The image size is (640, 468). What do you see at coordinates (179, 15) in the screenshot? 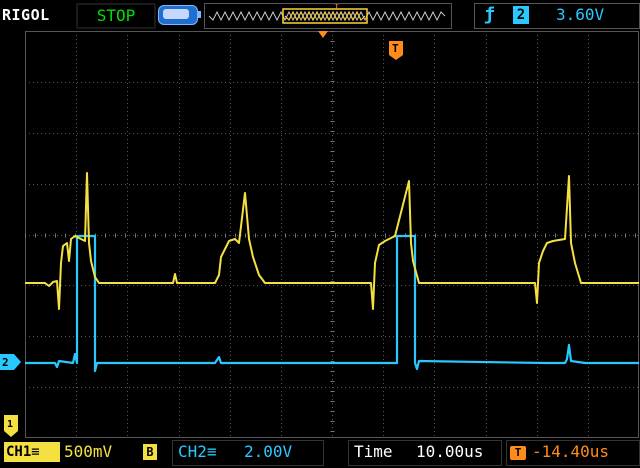
I see `battery-icon` at bounding box center [179, 15].